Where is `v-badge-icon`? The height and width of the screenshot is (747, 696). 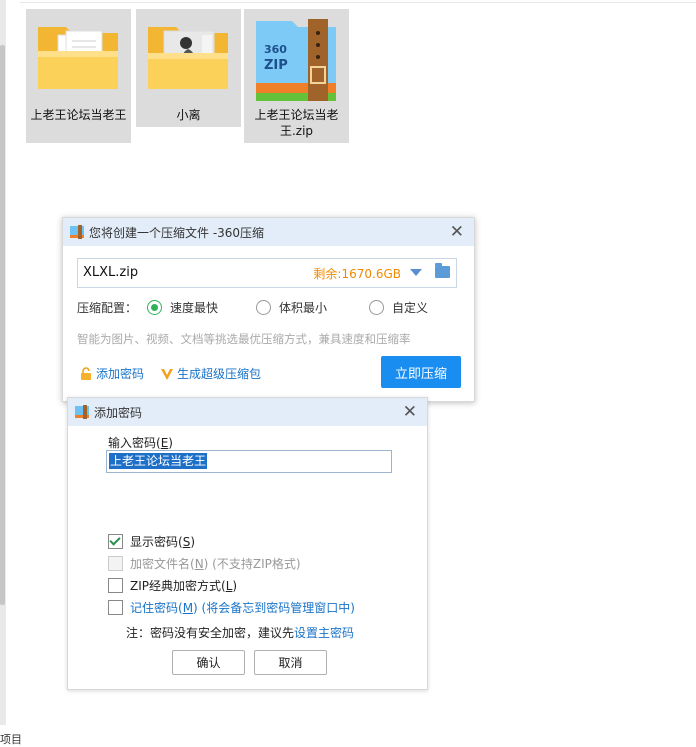 v-badge-icon is located at coordinates (167, 374).